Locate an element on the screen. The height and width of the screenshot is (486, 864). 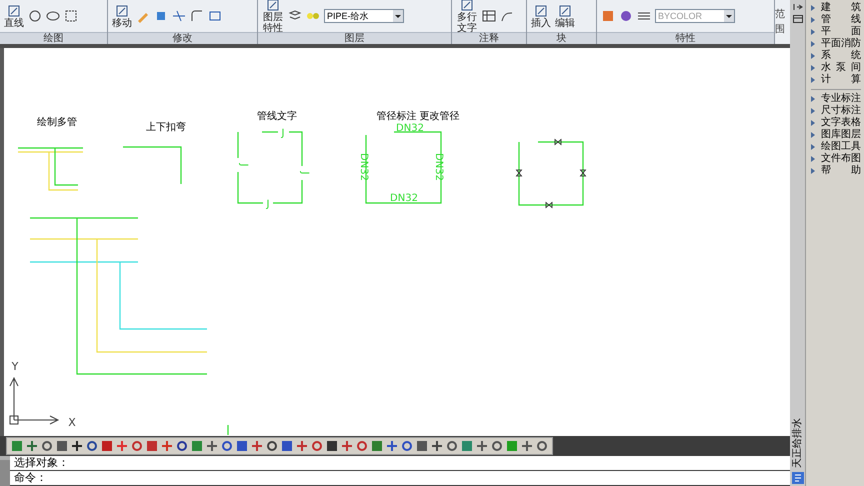
menu-item: 建 筑 is located at coordinates (841, 8).